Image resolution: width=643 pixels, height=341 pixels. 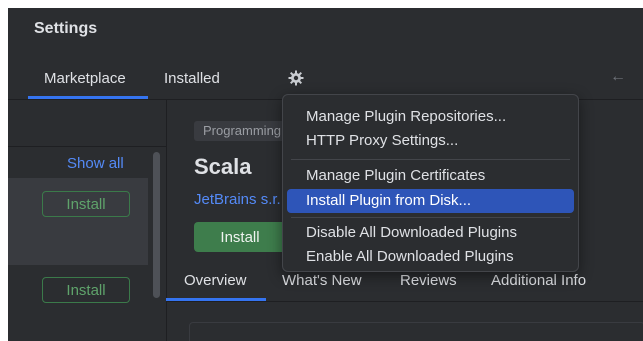 I want to click on window-title: Settings, so click(x=66, y=28).